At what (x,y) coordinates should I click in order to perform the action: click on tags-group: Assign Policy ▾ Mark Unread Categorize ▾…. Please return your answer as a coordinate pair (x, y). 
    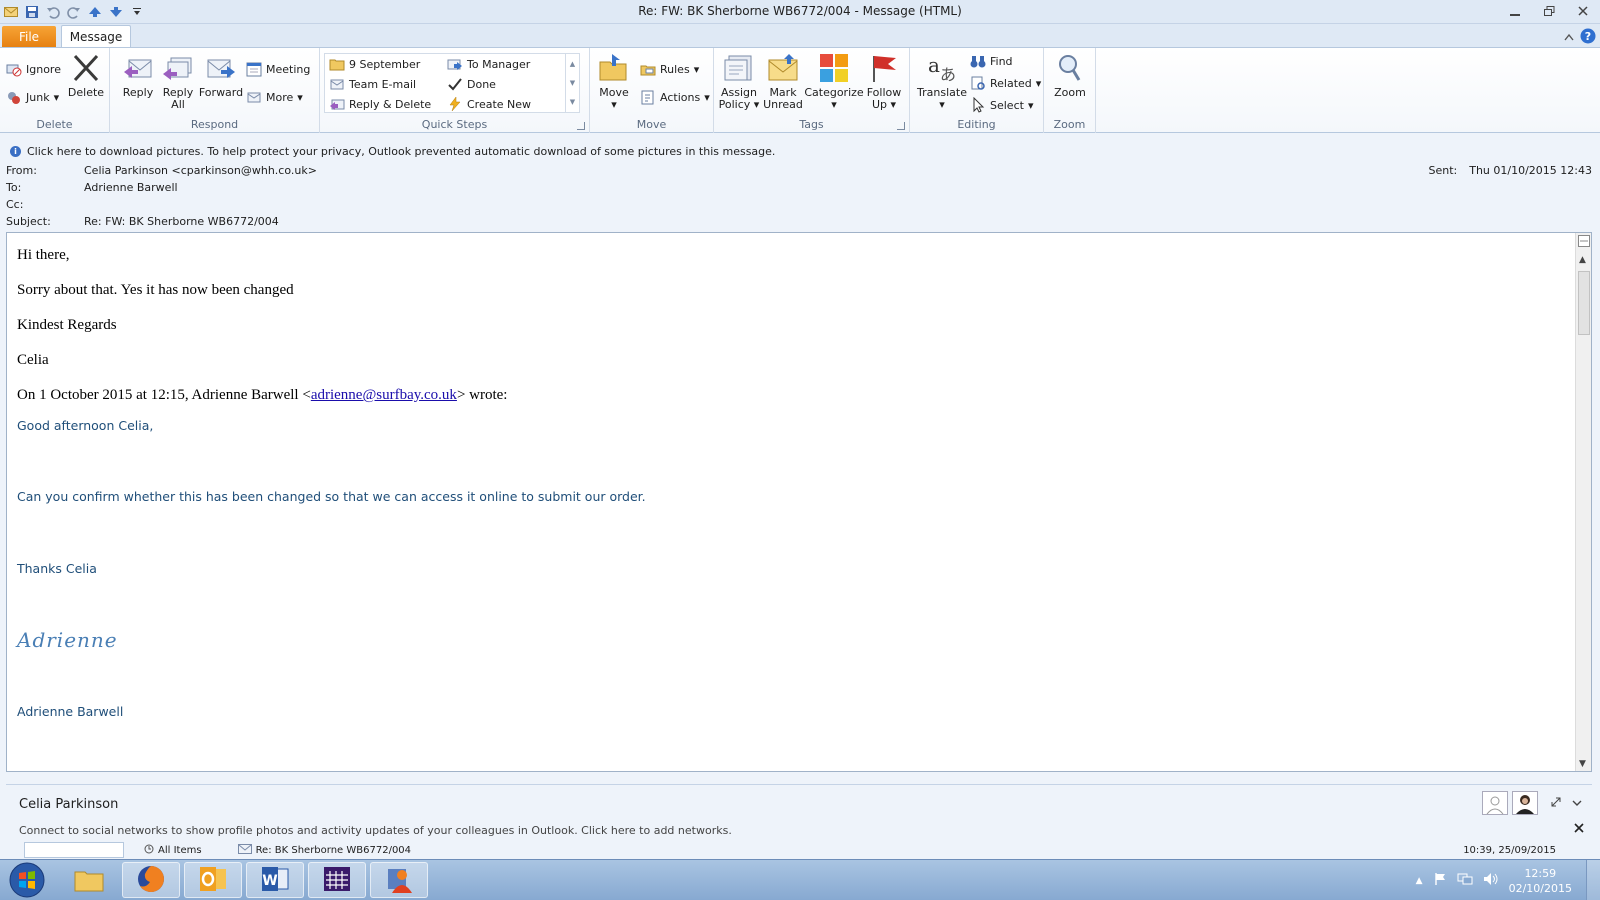
    Looking at the image, I should click on (812, 90).